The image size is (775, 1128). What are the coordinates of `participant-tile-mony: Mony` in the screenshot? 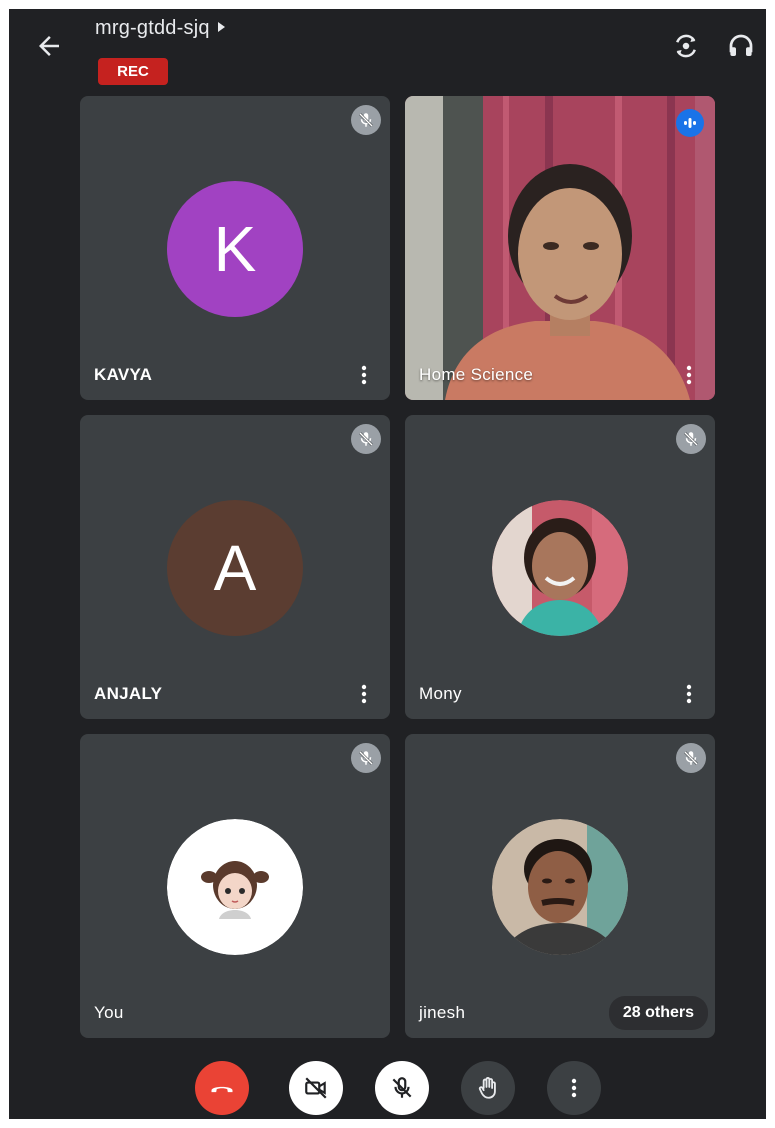 It's located at (560, 567).